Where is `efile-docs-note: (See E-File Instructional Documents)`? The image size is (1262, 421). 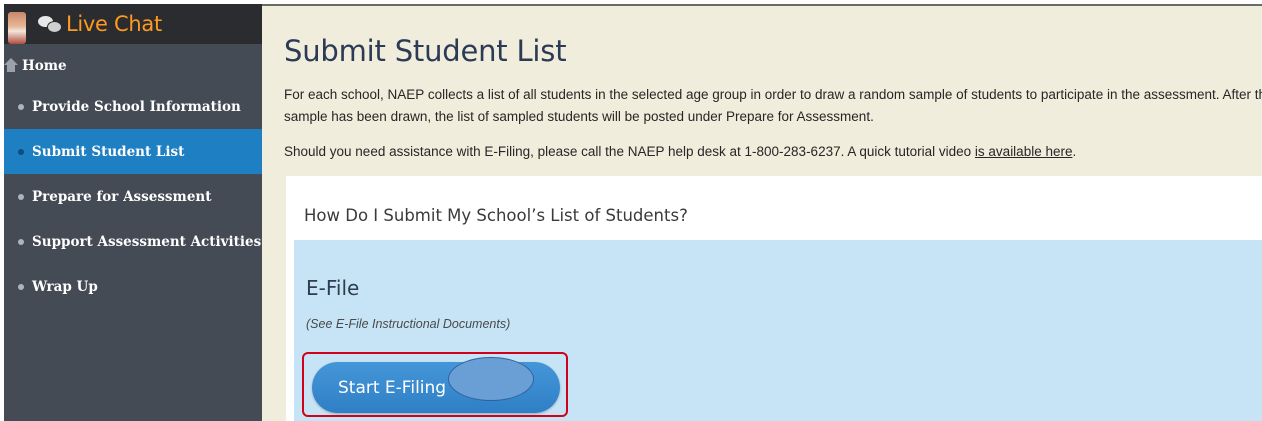
efile-docs-note: (See E-File Instructional Documents) is located at coordinates (408, 324).